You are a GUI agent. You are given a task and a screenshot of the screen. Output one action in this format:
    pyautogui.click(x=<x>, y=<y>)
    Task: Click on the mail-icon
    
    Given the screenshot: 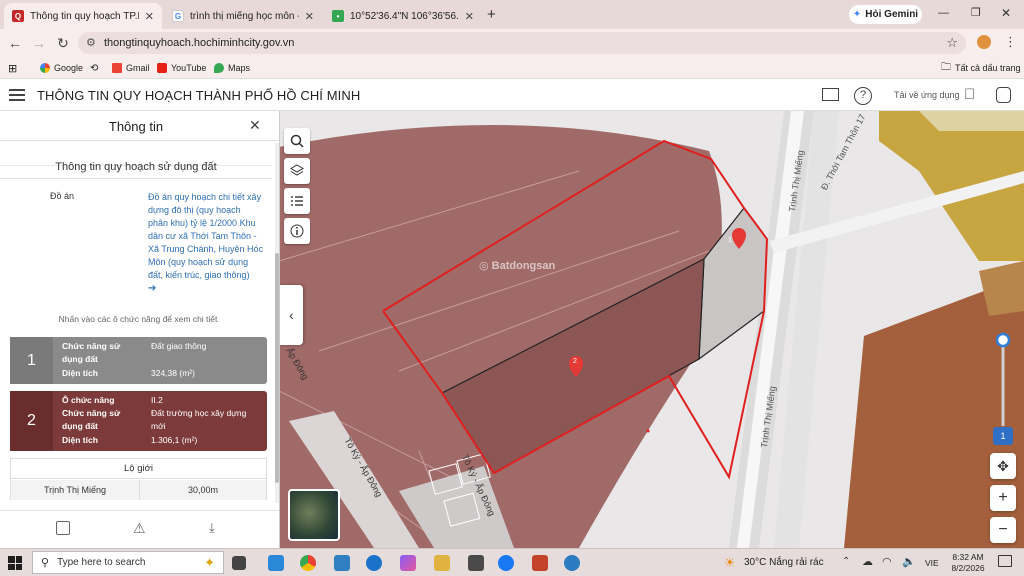 What is the action you would take?
    pyautogui.click(x=830, y=94)
    